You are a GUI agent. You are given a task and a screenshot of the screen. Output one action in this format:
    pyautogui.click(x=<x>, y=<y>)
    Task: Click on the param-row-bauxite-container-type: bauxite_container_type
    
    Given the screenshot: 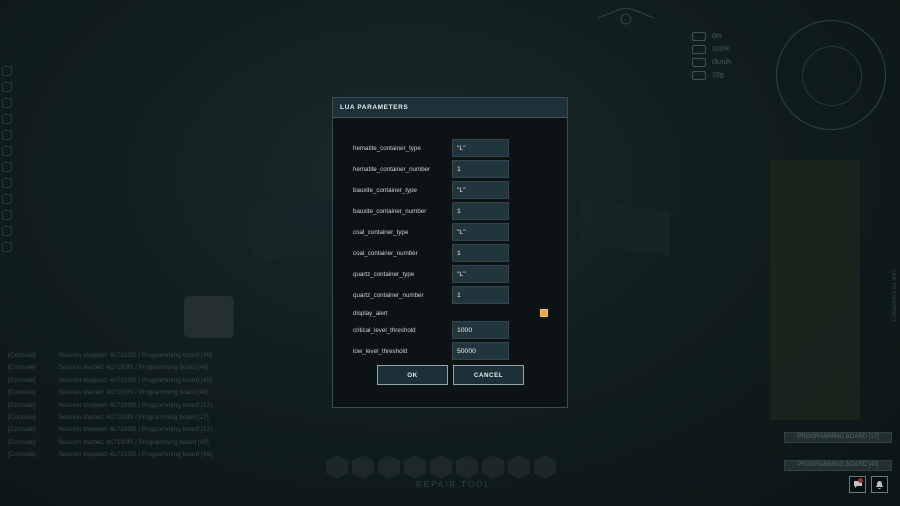 What is the action you would take?
    pyautogui.click(x=453, y=190)
    